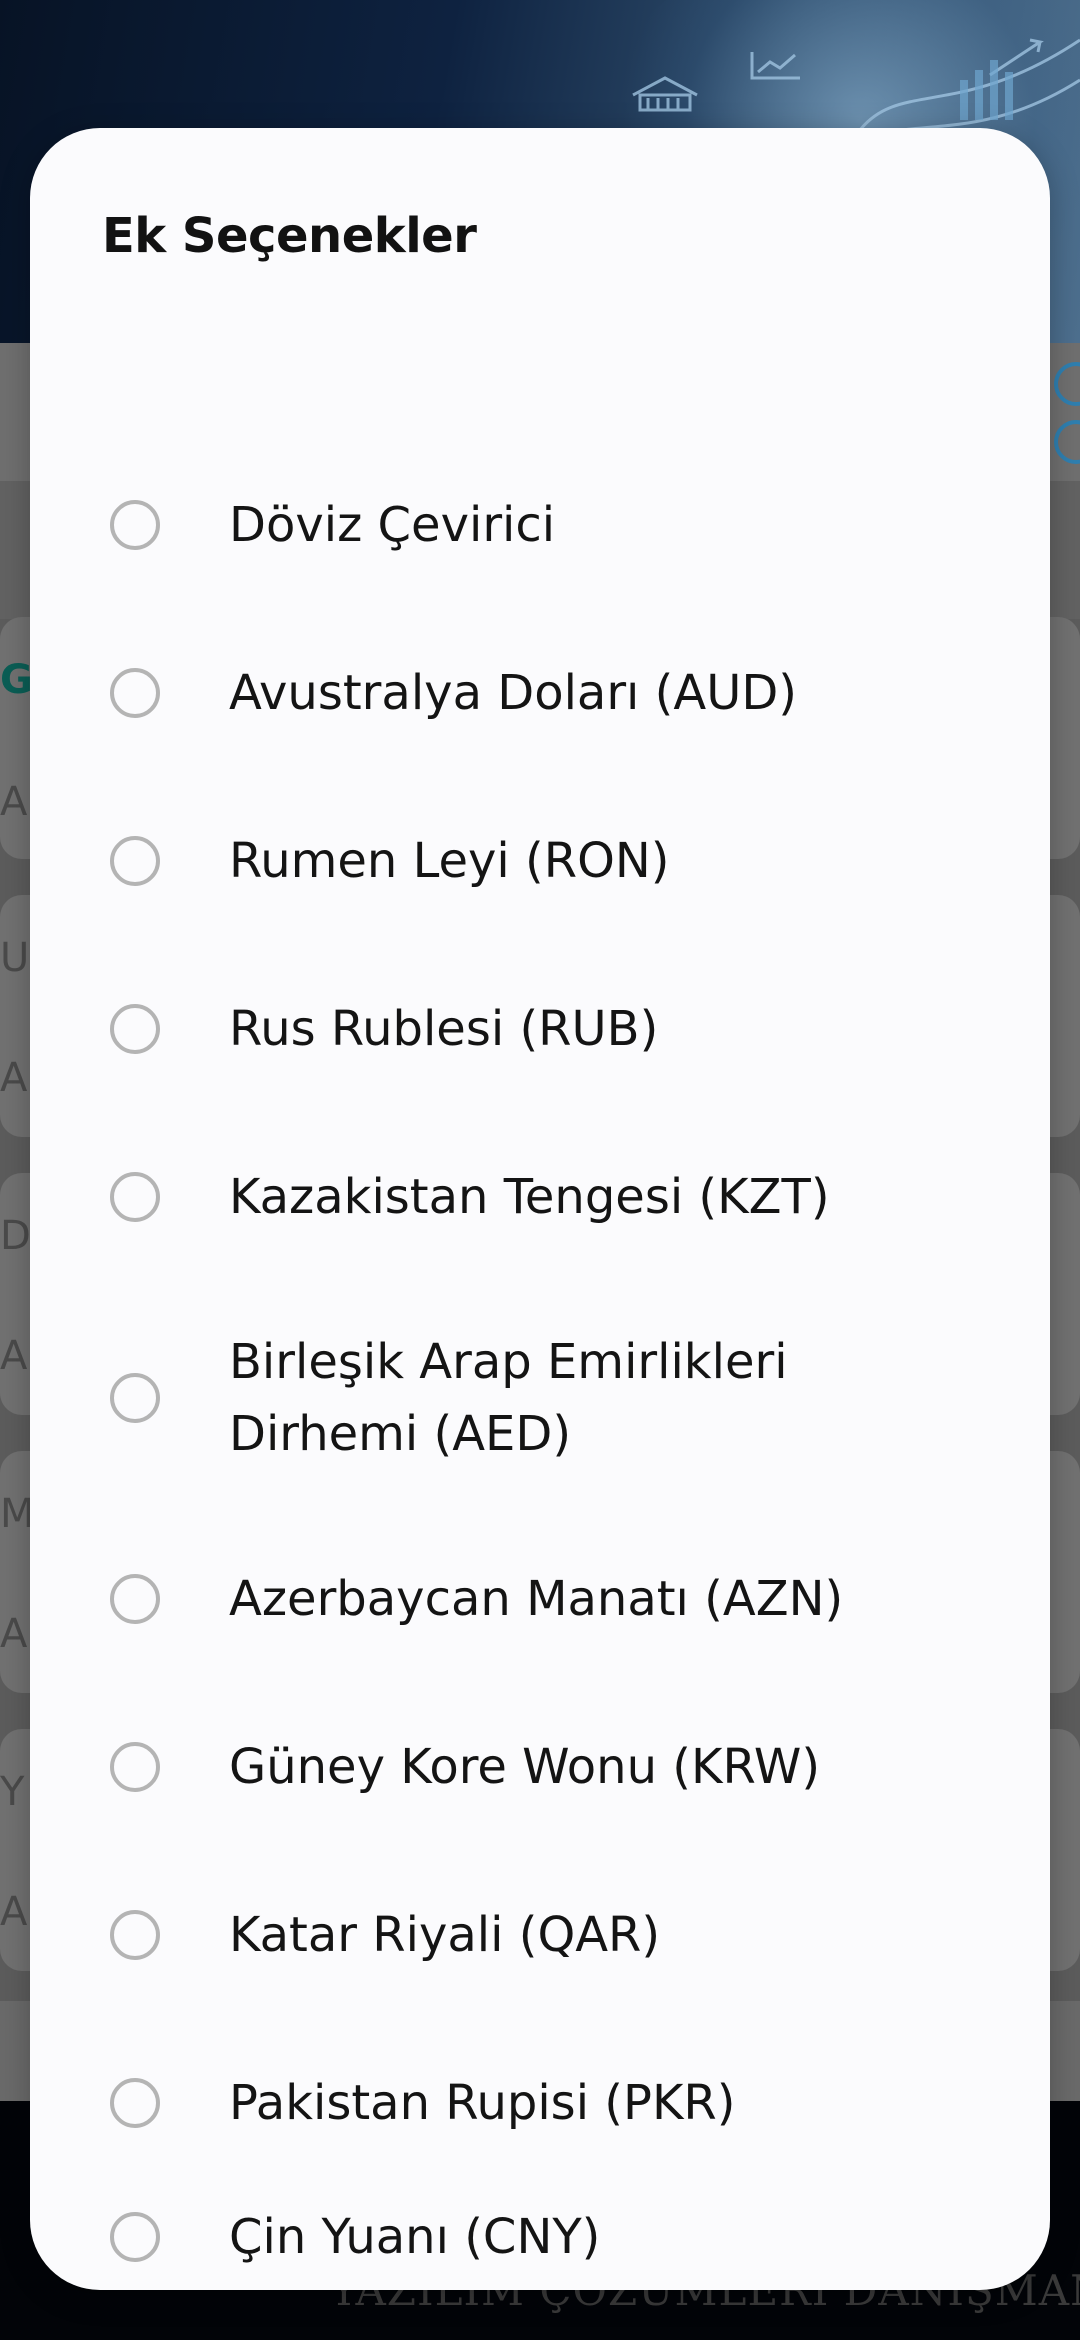 The width and height of the screenshot is (1080, 2340). Describe the element at coordinates (536, 1599) in the screenshot. I see `option-label: Azerbaycan Manatı (AZN)` at that location.